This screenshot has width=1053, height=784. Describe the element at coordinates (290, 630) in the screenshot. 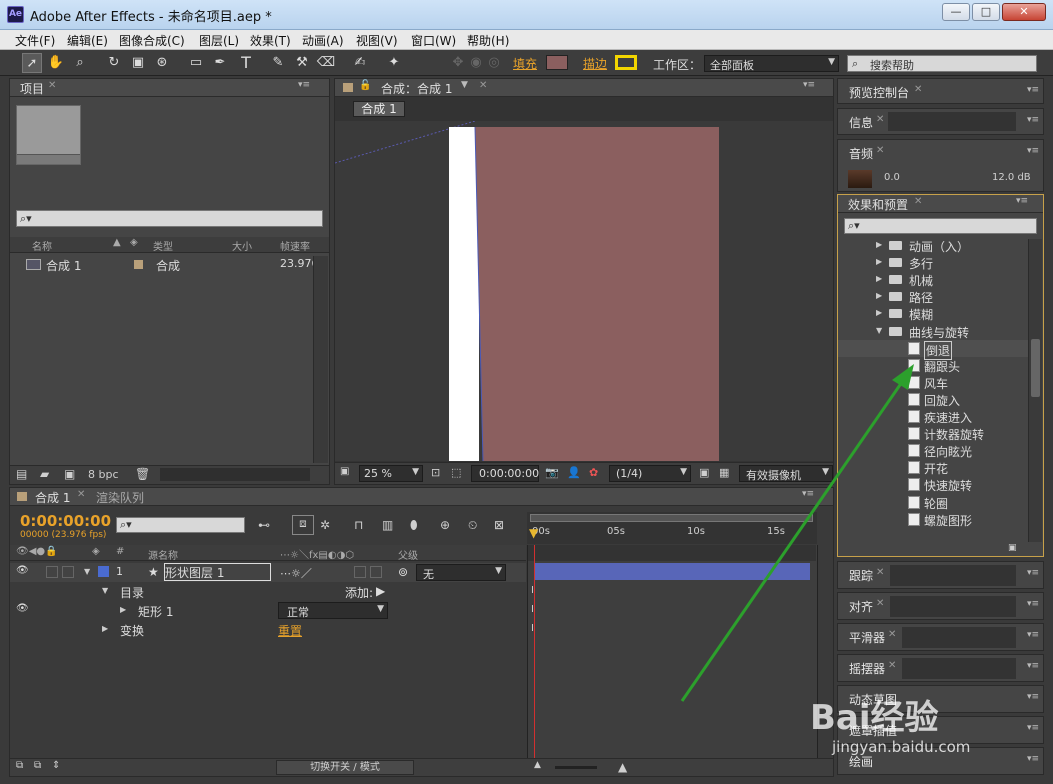

I see `reset-link: 重置` at that location.